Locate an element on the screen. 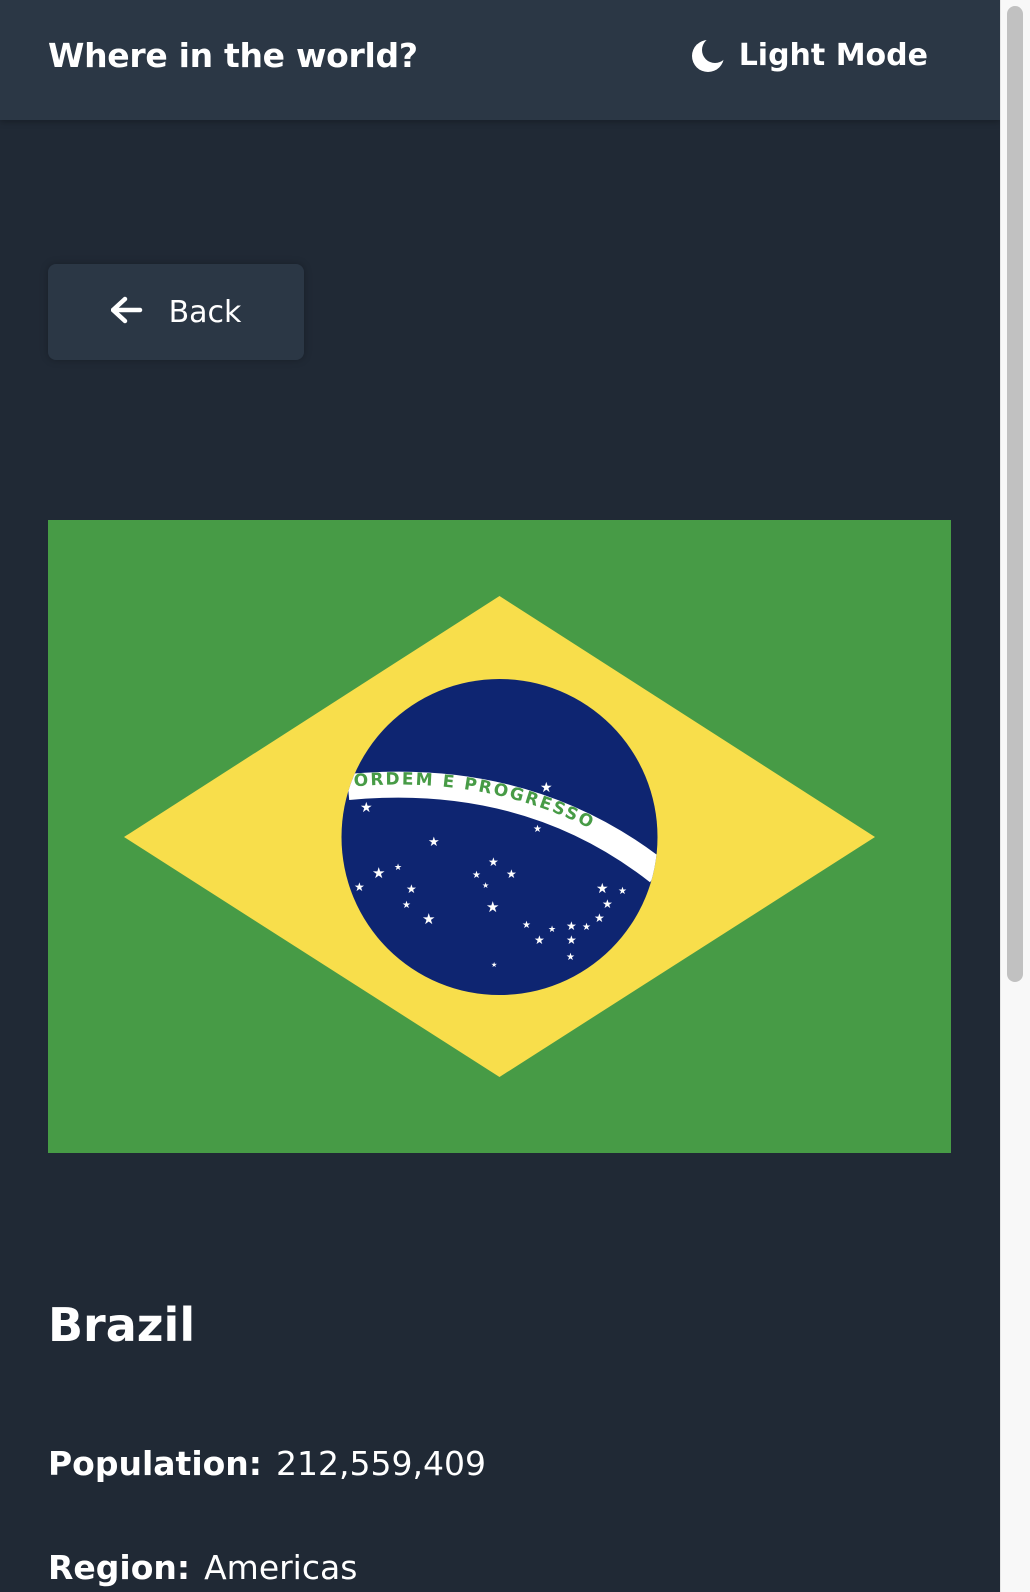  theme-toggle-button: Light Mode is located at coordinates (809, 55).